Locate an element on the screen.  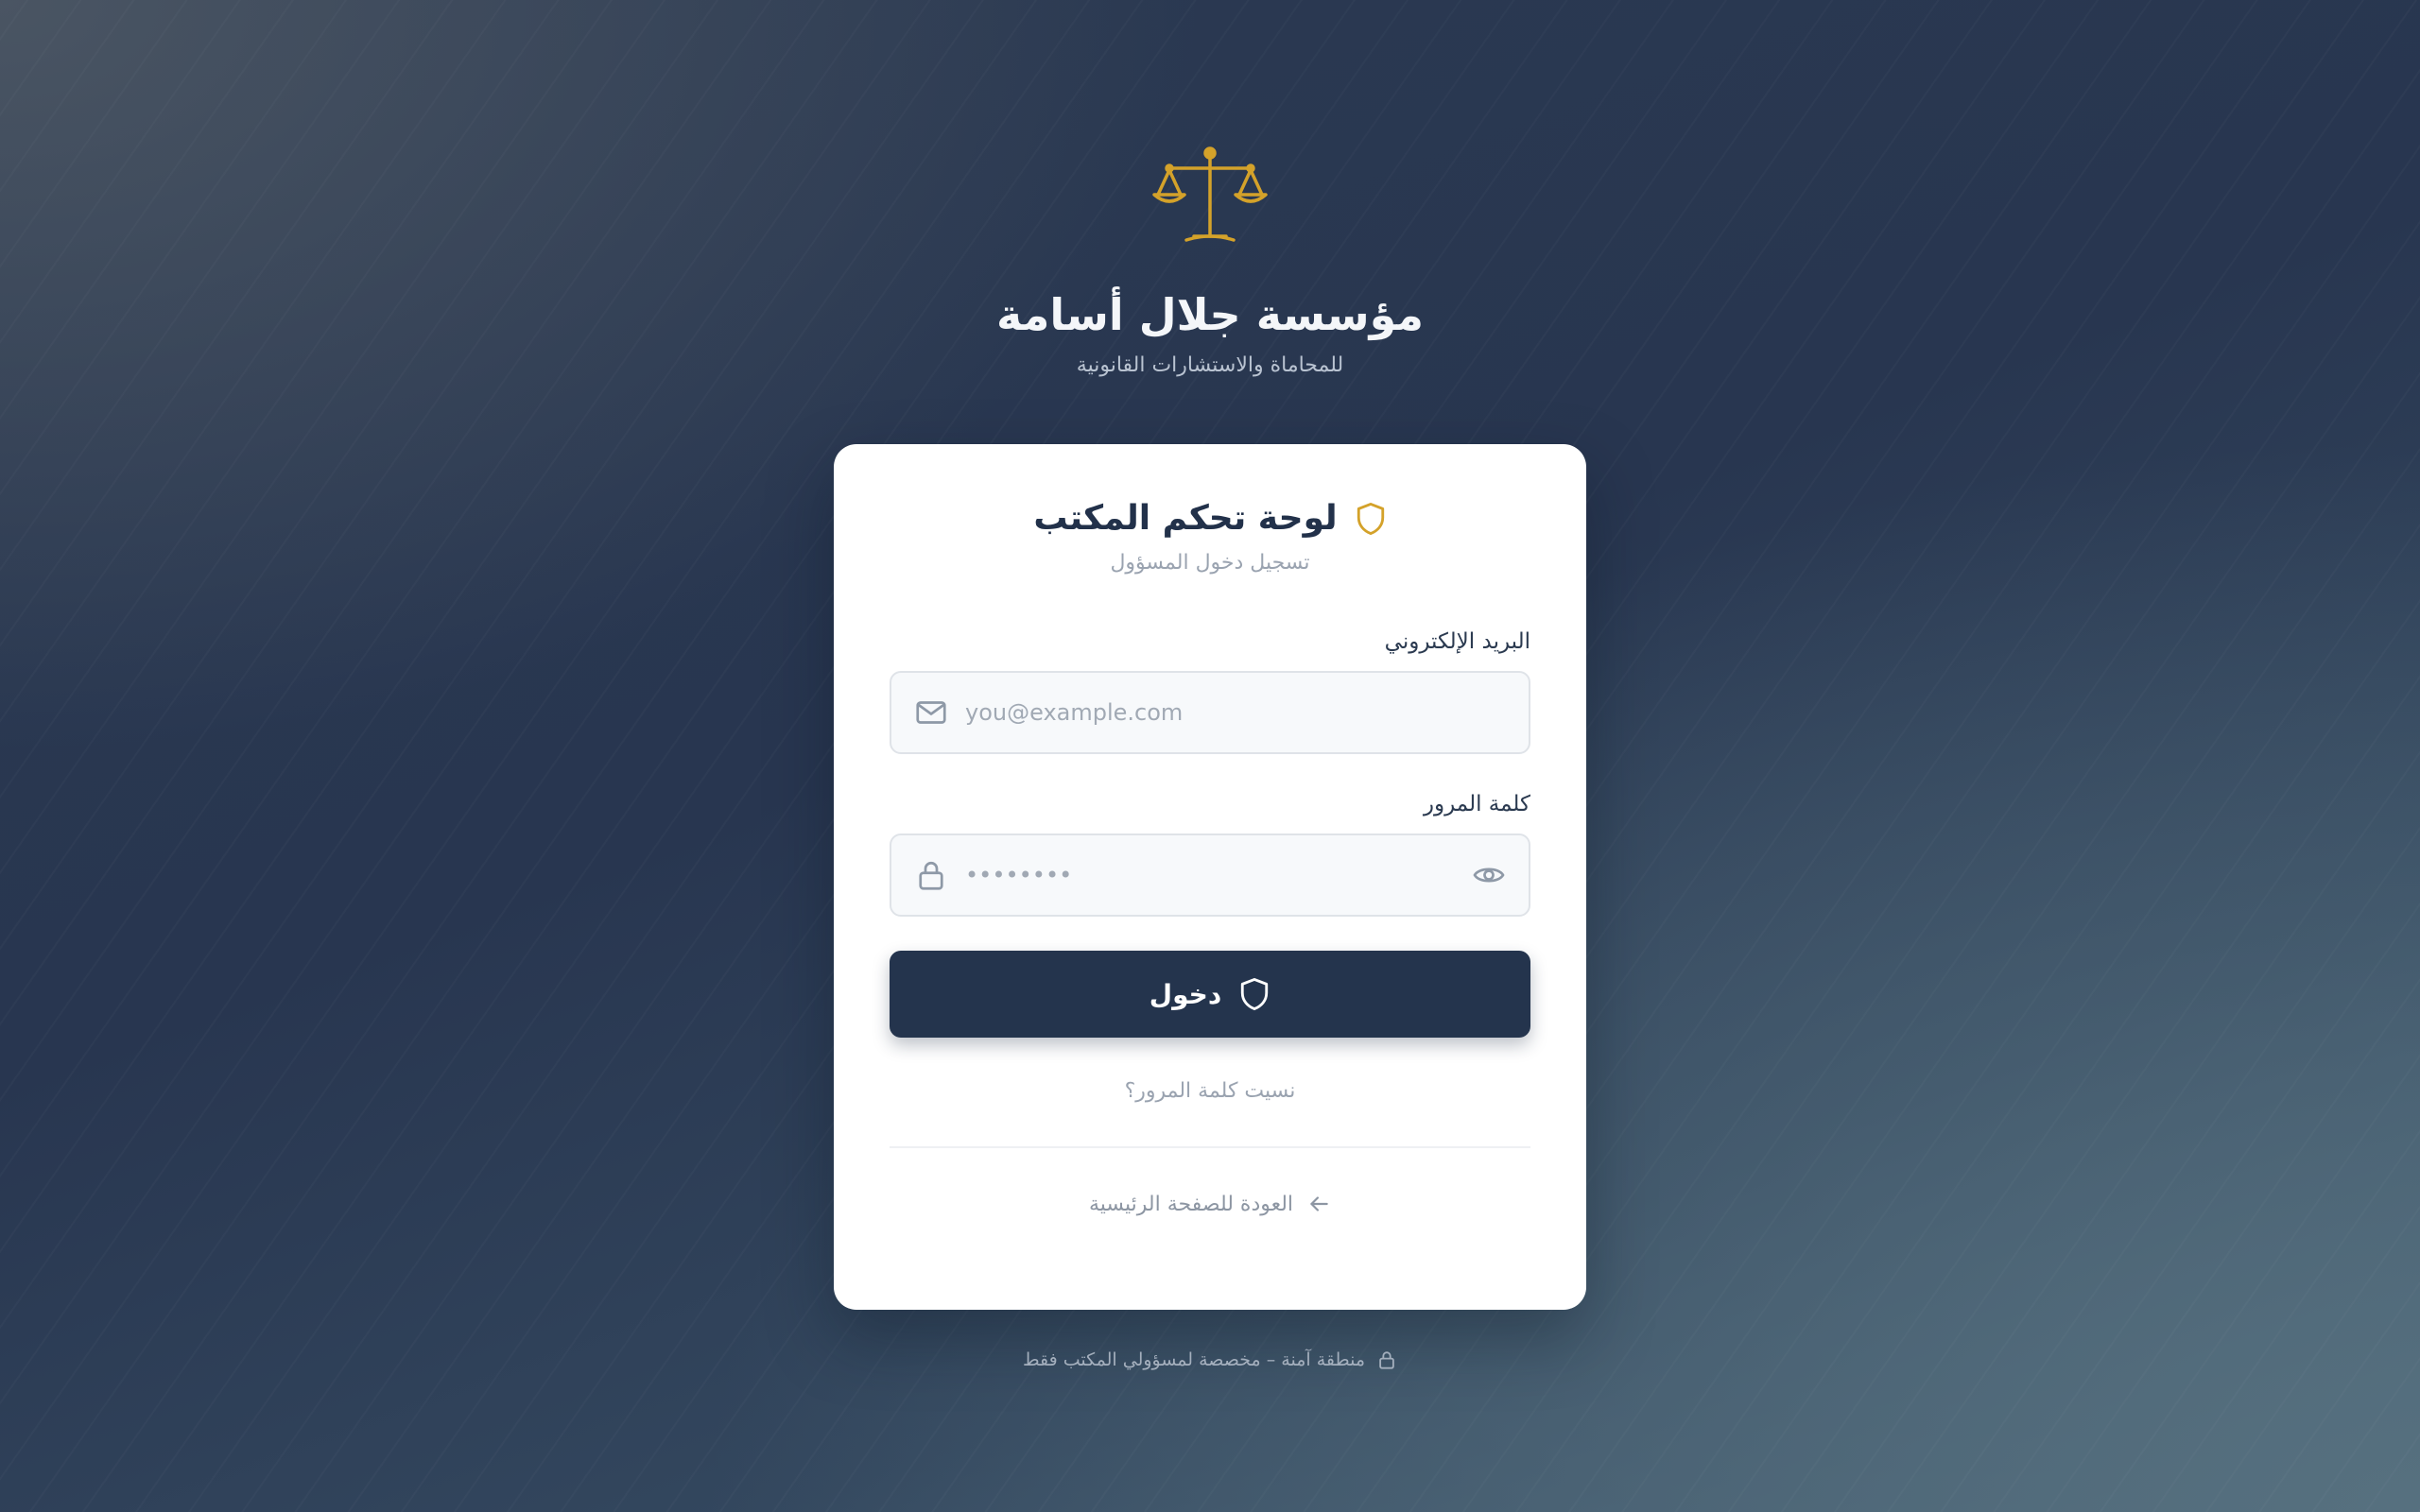
forgot-password-link: نسيت كلمة المرور؟ is located at coordinates (1210, 1091).